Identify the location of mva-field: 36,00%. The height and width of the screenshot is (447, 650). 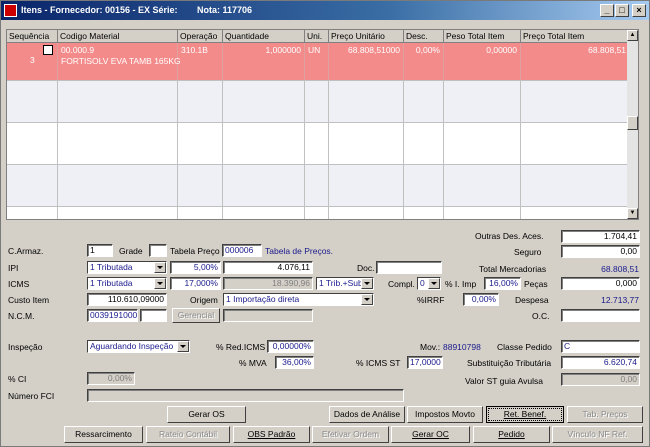
(294, 362).